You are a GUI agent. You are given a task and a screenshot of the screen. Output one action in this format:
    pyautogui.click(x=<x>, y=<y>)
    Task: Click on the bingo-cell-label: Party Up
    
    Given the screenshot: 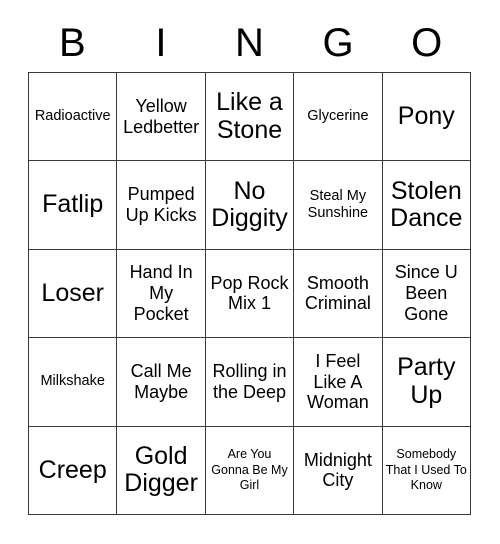 What is the action you would take?
    pyautogui.click(x=426, y=381)
    